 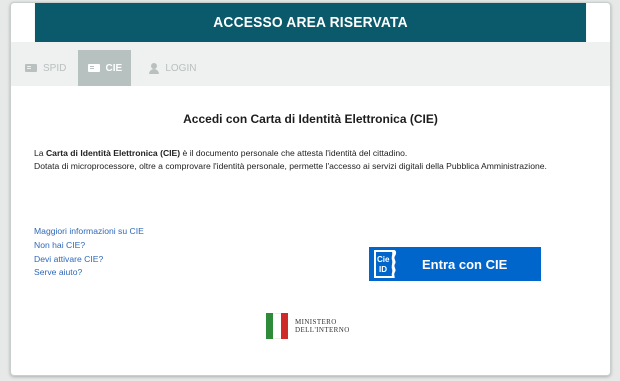 I want to click on ministero-text: MINISTERO DELL'INTERNO, so click(x=322, y=326).